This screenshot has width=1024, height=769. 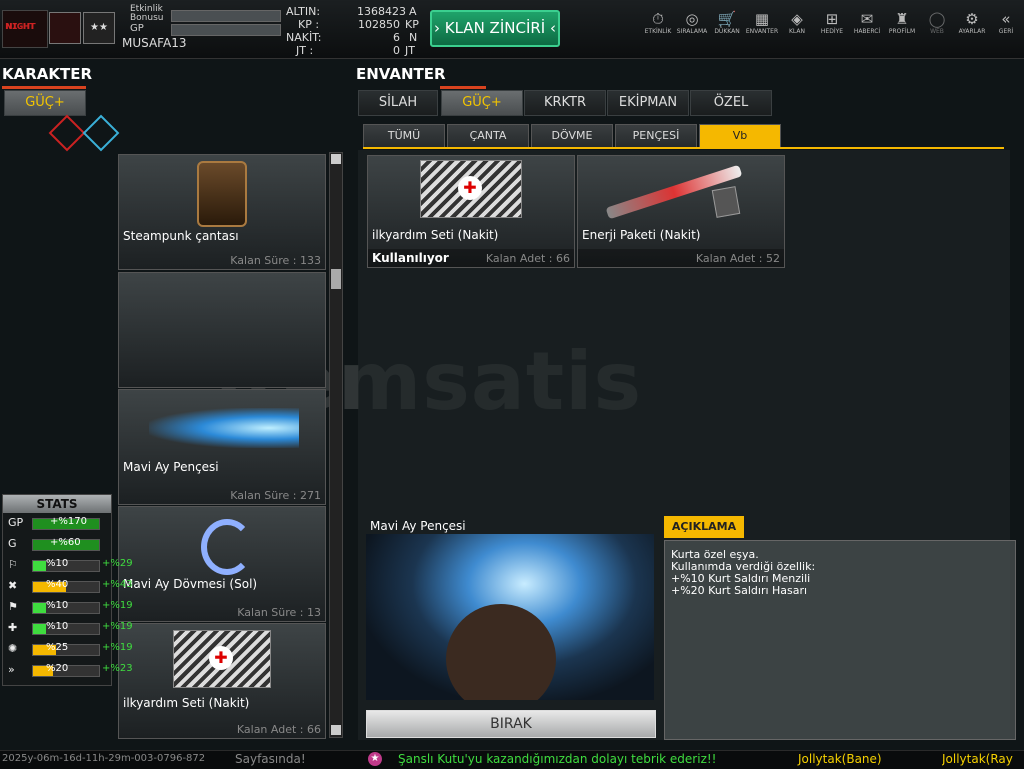 What do you see at coordinates (57, 647) in the screenshot?
I see `stat-value: %25` at bounding box center [57, 647].